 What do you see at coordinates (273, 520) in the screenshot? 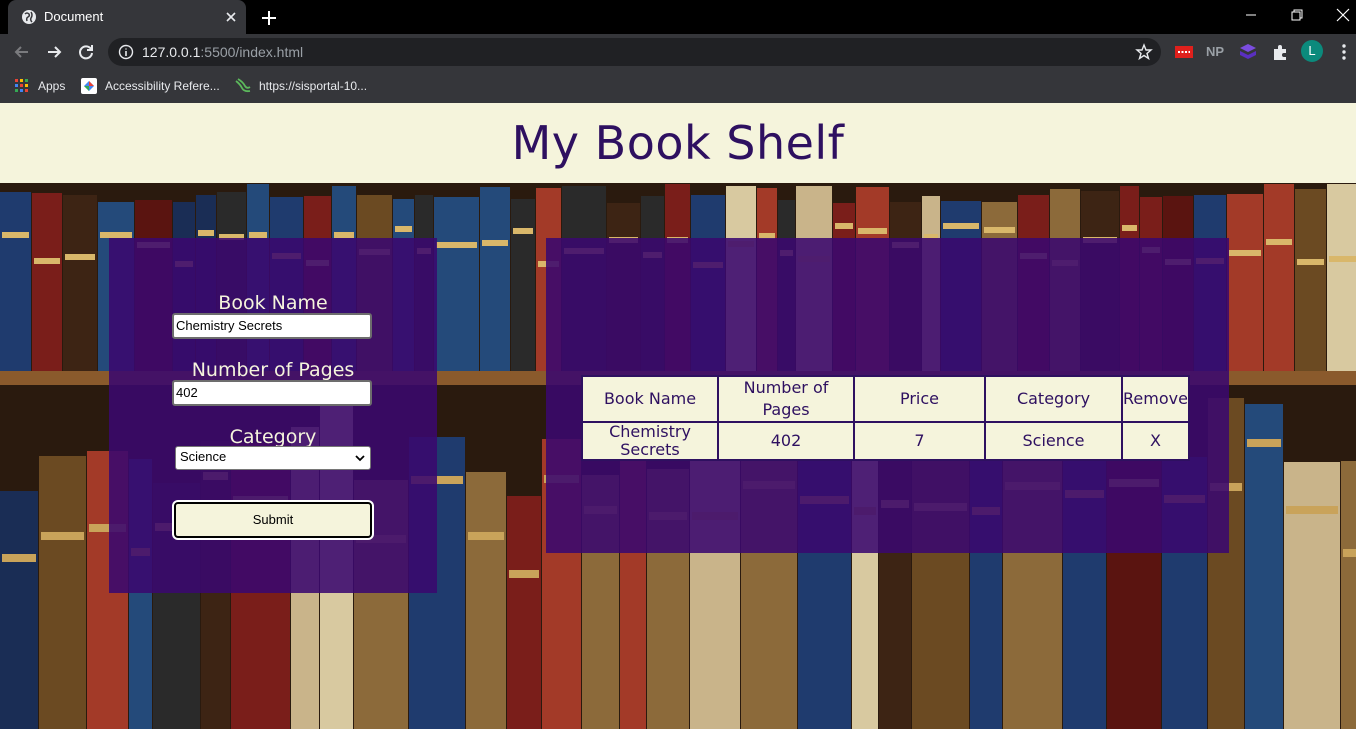
I see `submit-button: Submit` at bounding box center [273, 520].